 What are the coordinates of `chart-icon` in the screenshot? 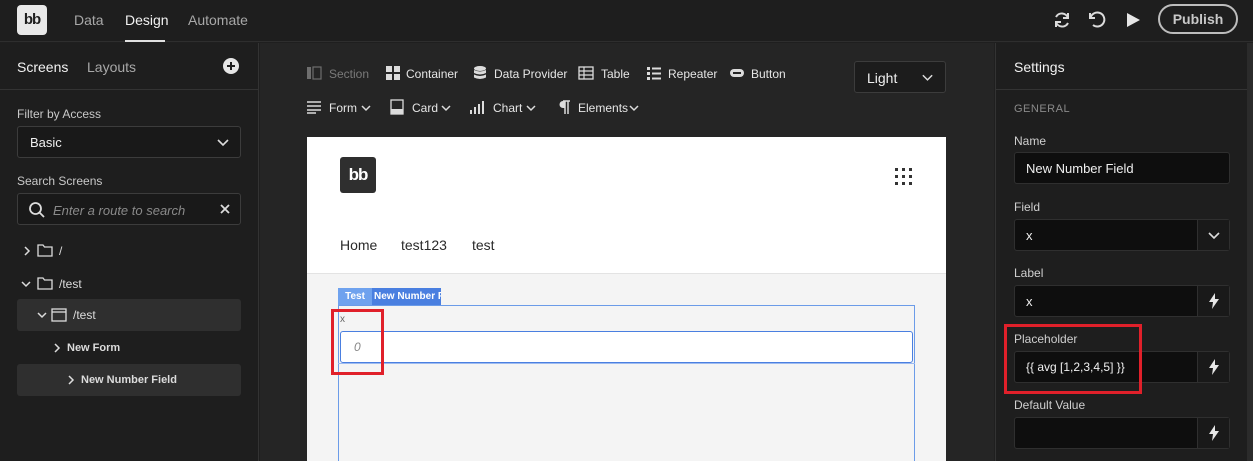 It's located at (477, 107).